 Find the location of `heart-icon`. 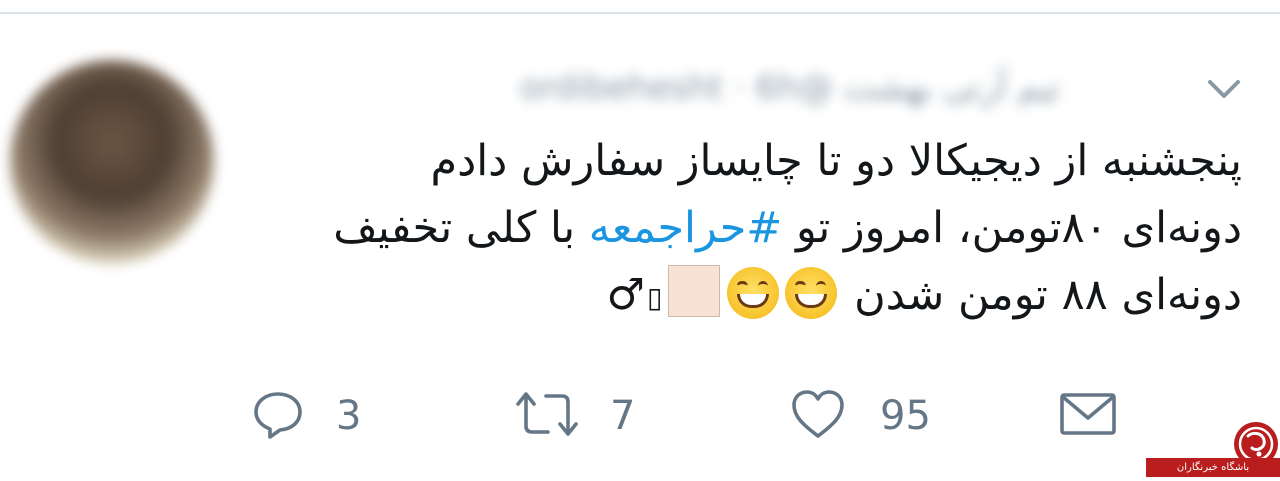

heart-icon is located at coordinates (818, 416).